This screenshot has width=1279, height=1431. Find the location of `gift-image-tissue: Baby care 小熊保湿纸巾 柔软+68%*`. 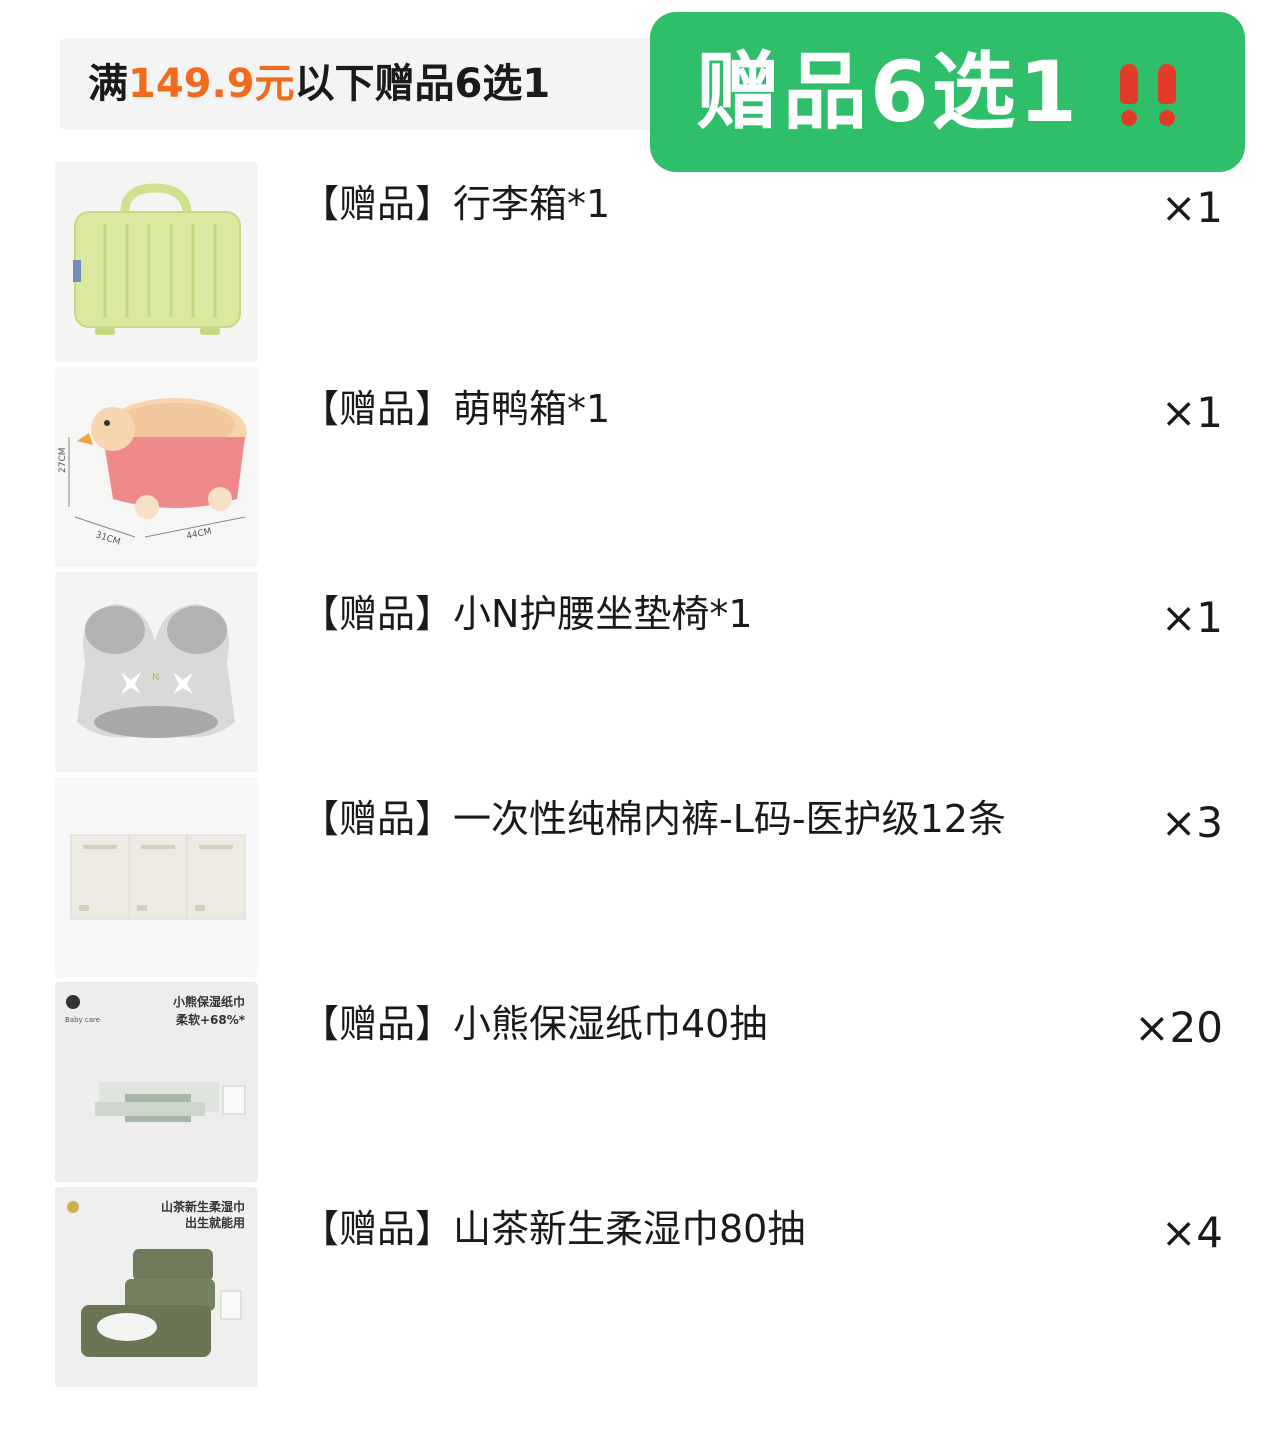

gift-image-tissue: Baby care 小熊保湿纸巾 柔软+68%* is located at coordinates (156, 1082).